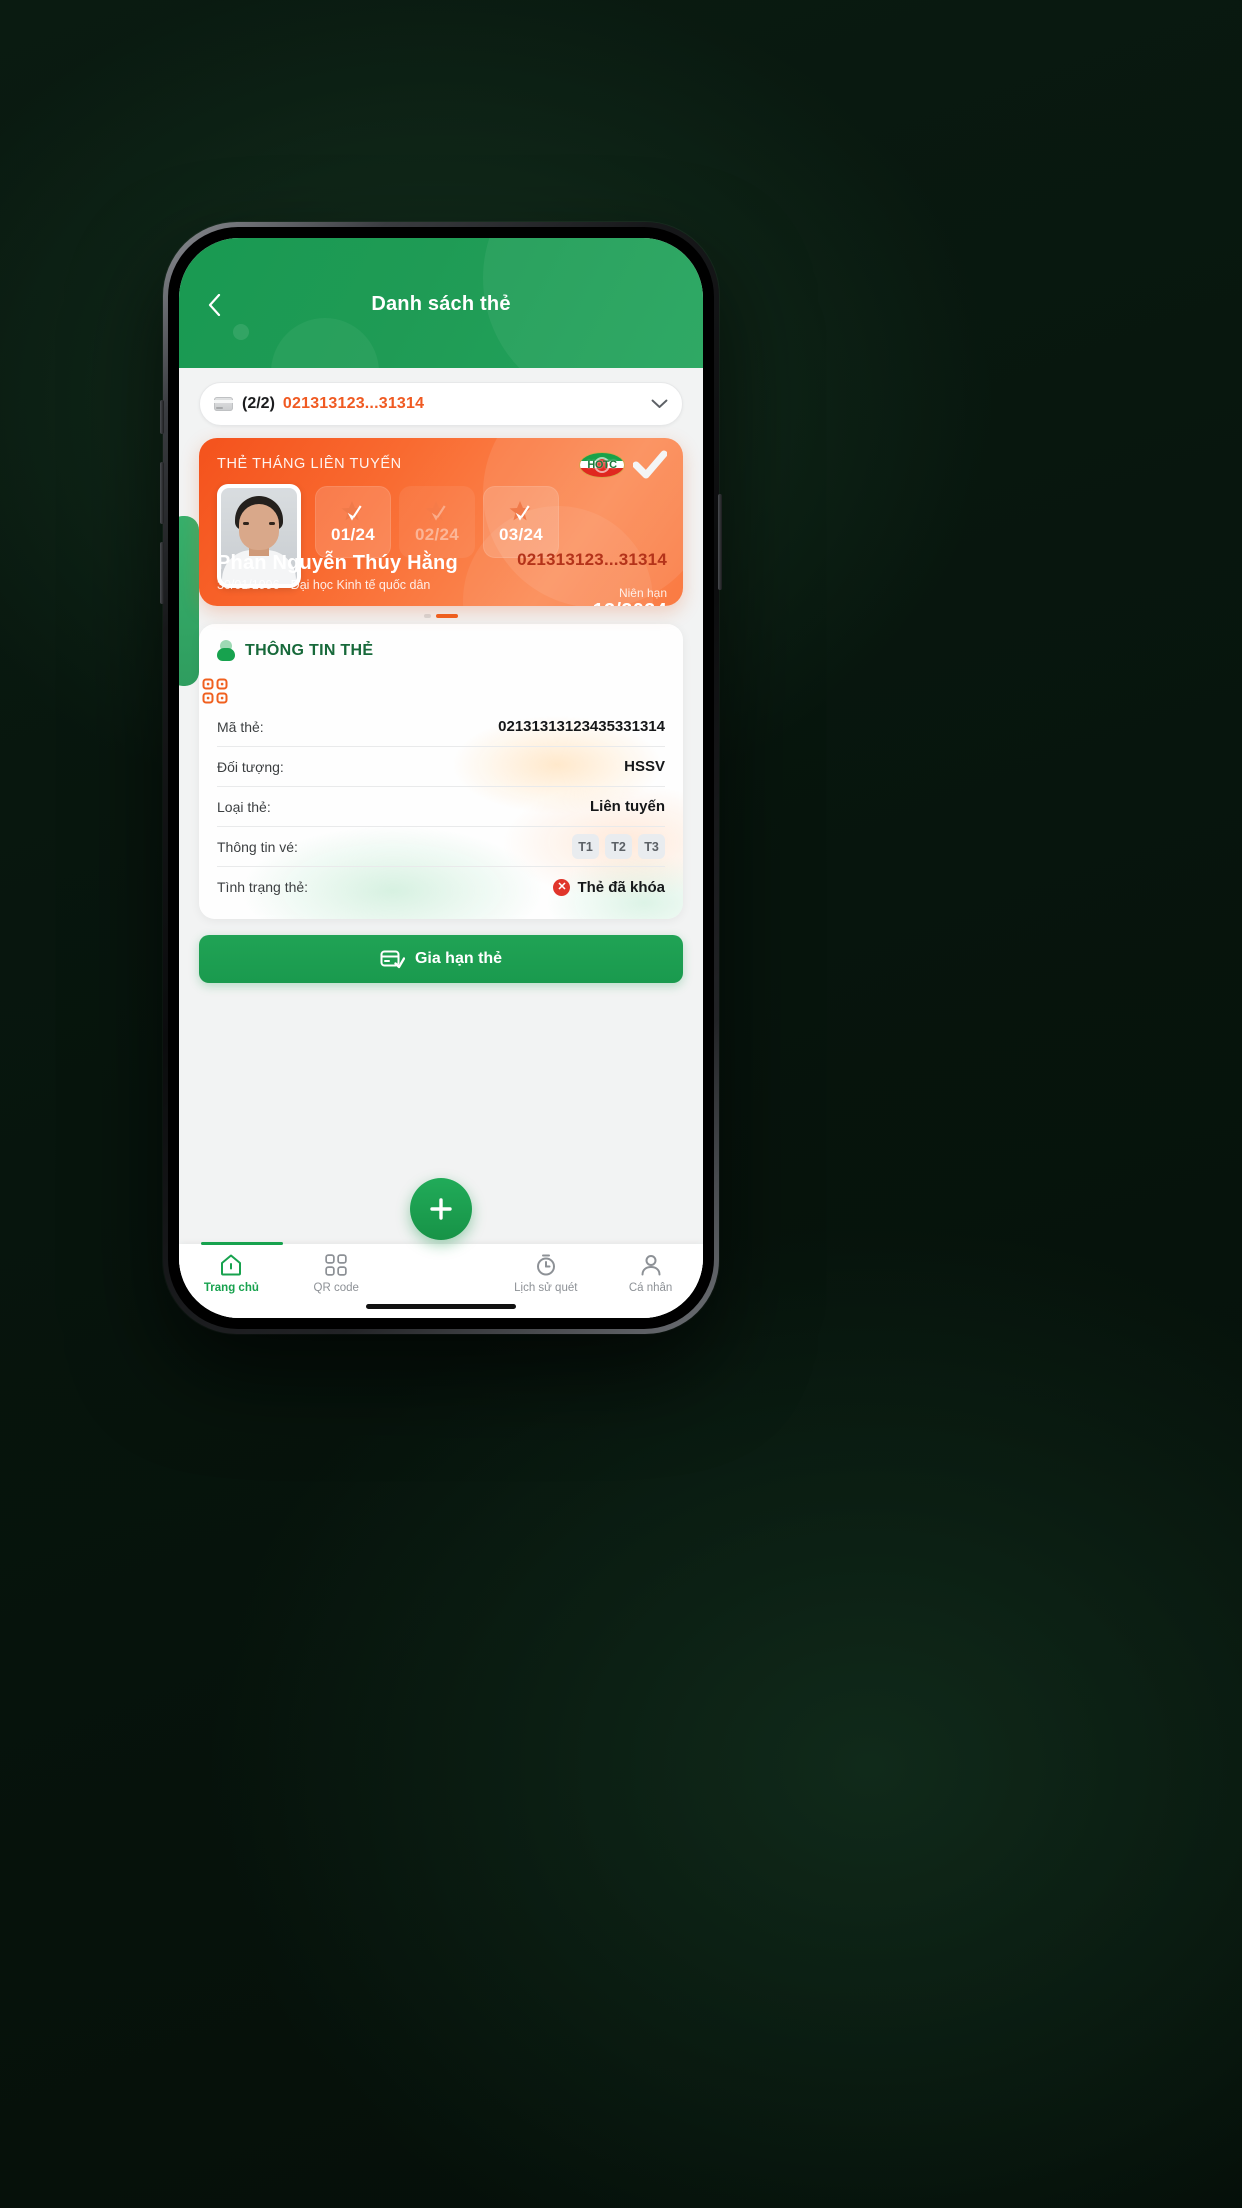 This screenshot has height=2208, width=1242. Describe the element at coordinates (309, 650) in the screenshot. I see `card-info-title: THÔNG TIN THẺ` at that location.